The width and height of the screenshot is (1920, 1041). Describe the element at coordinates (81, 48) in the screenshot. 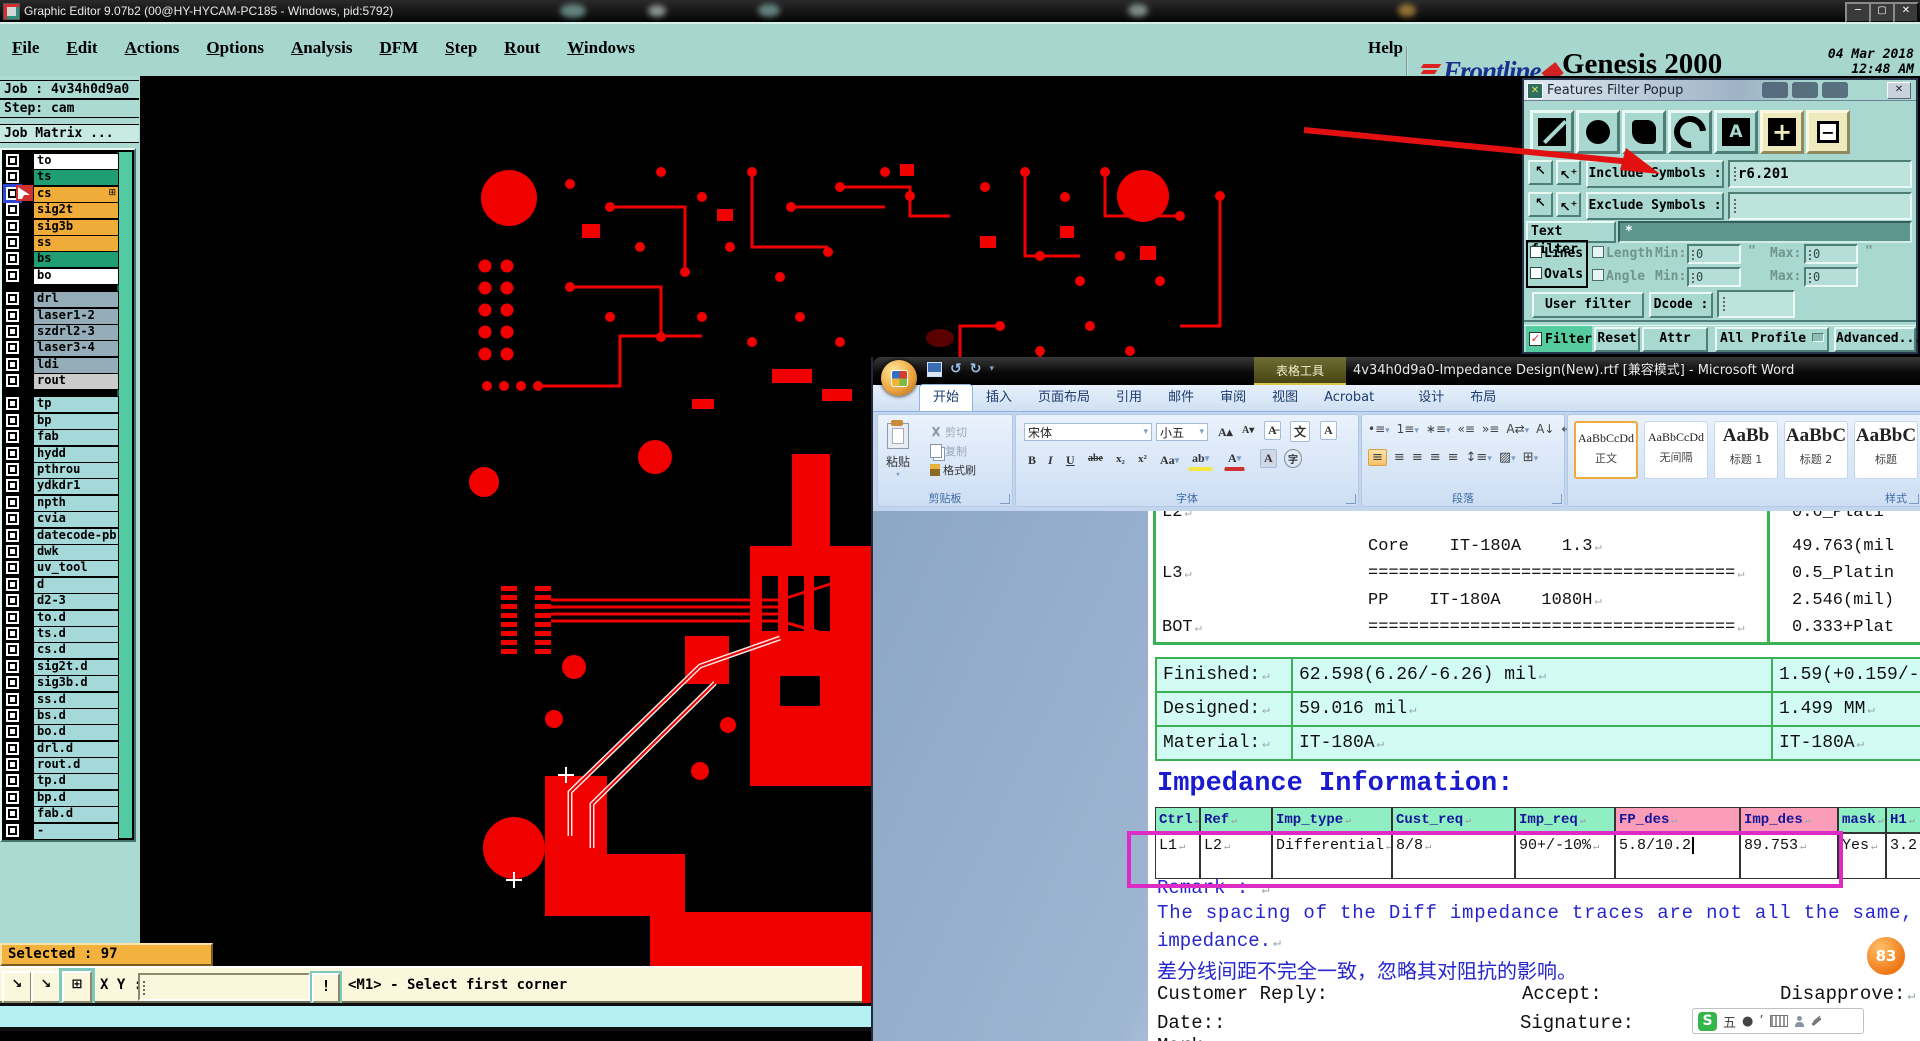

I see `menu-edit: Edit` at that location.